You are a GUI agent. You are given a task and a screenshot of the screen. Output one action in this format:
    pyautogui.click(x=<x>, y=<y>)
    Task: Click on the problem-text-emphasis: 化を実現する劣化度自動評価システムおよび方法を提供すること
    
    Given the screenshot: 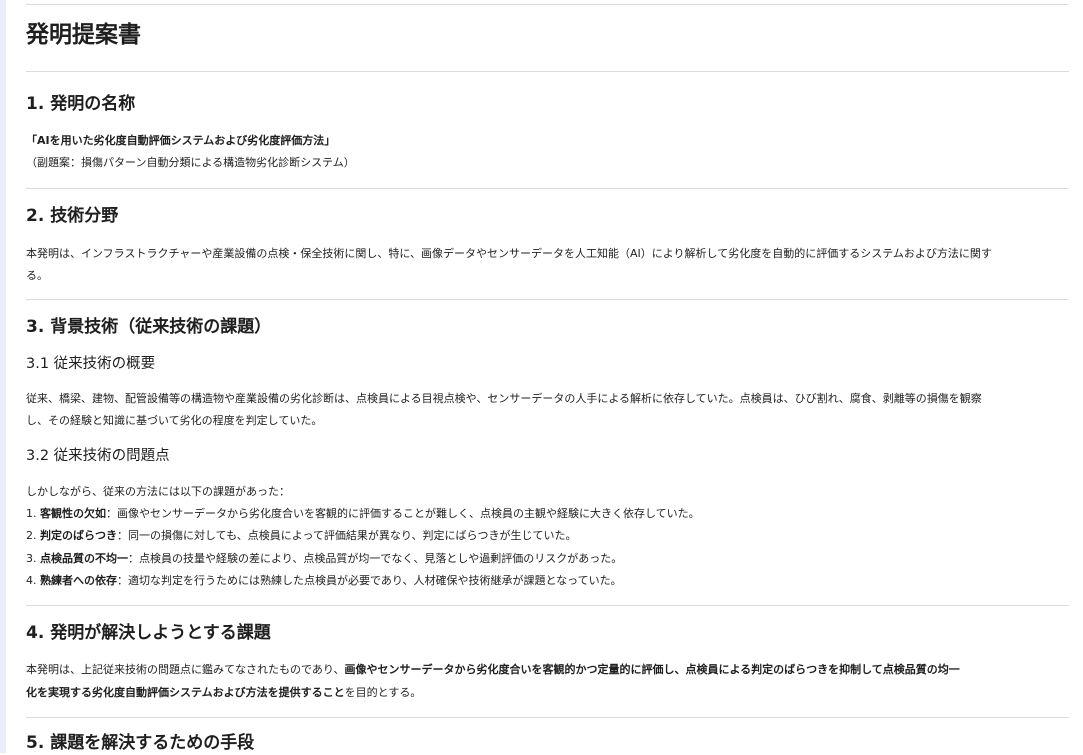 What is the action you would take?
    pyautogui.click(x=185, y=692)
    